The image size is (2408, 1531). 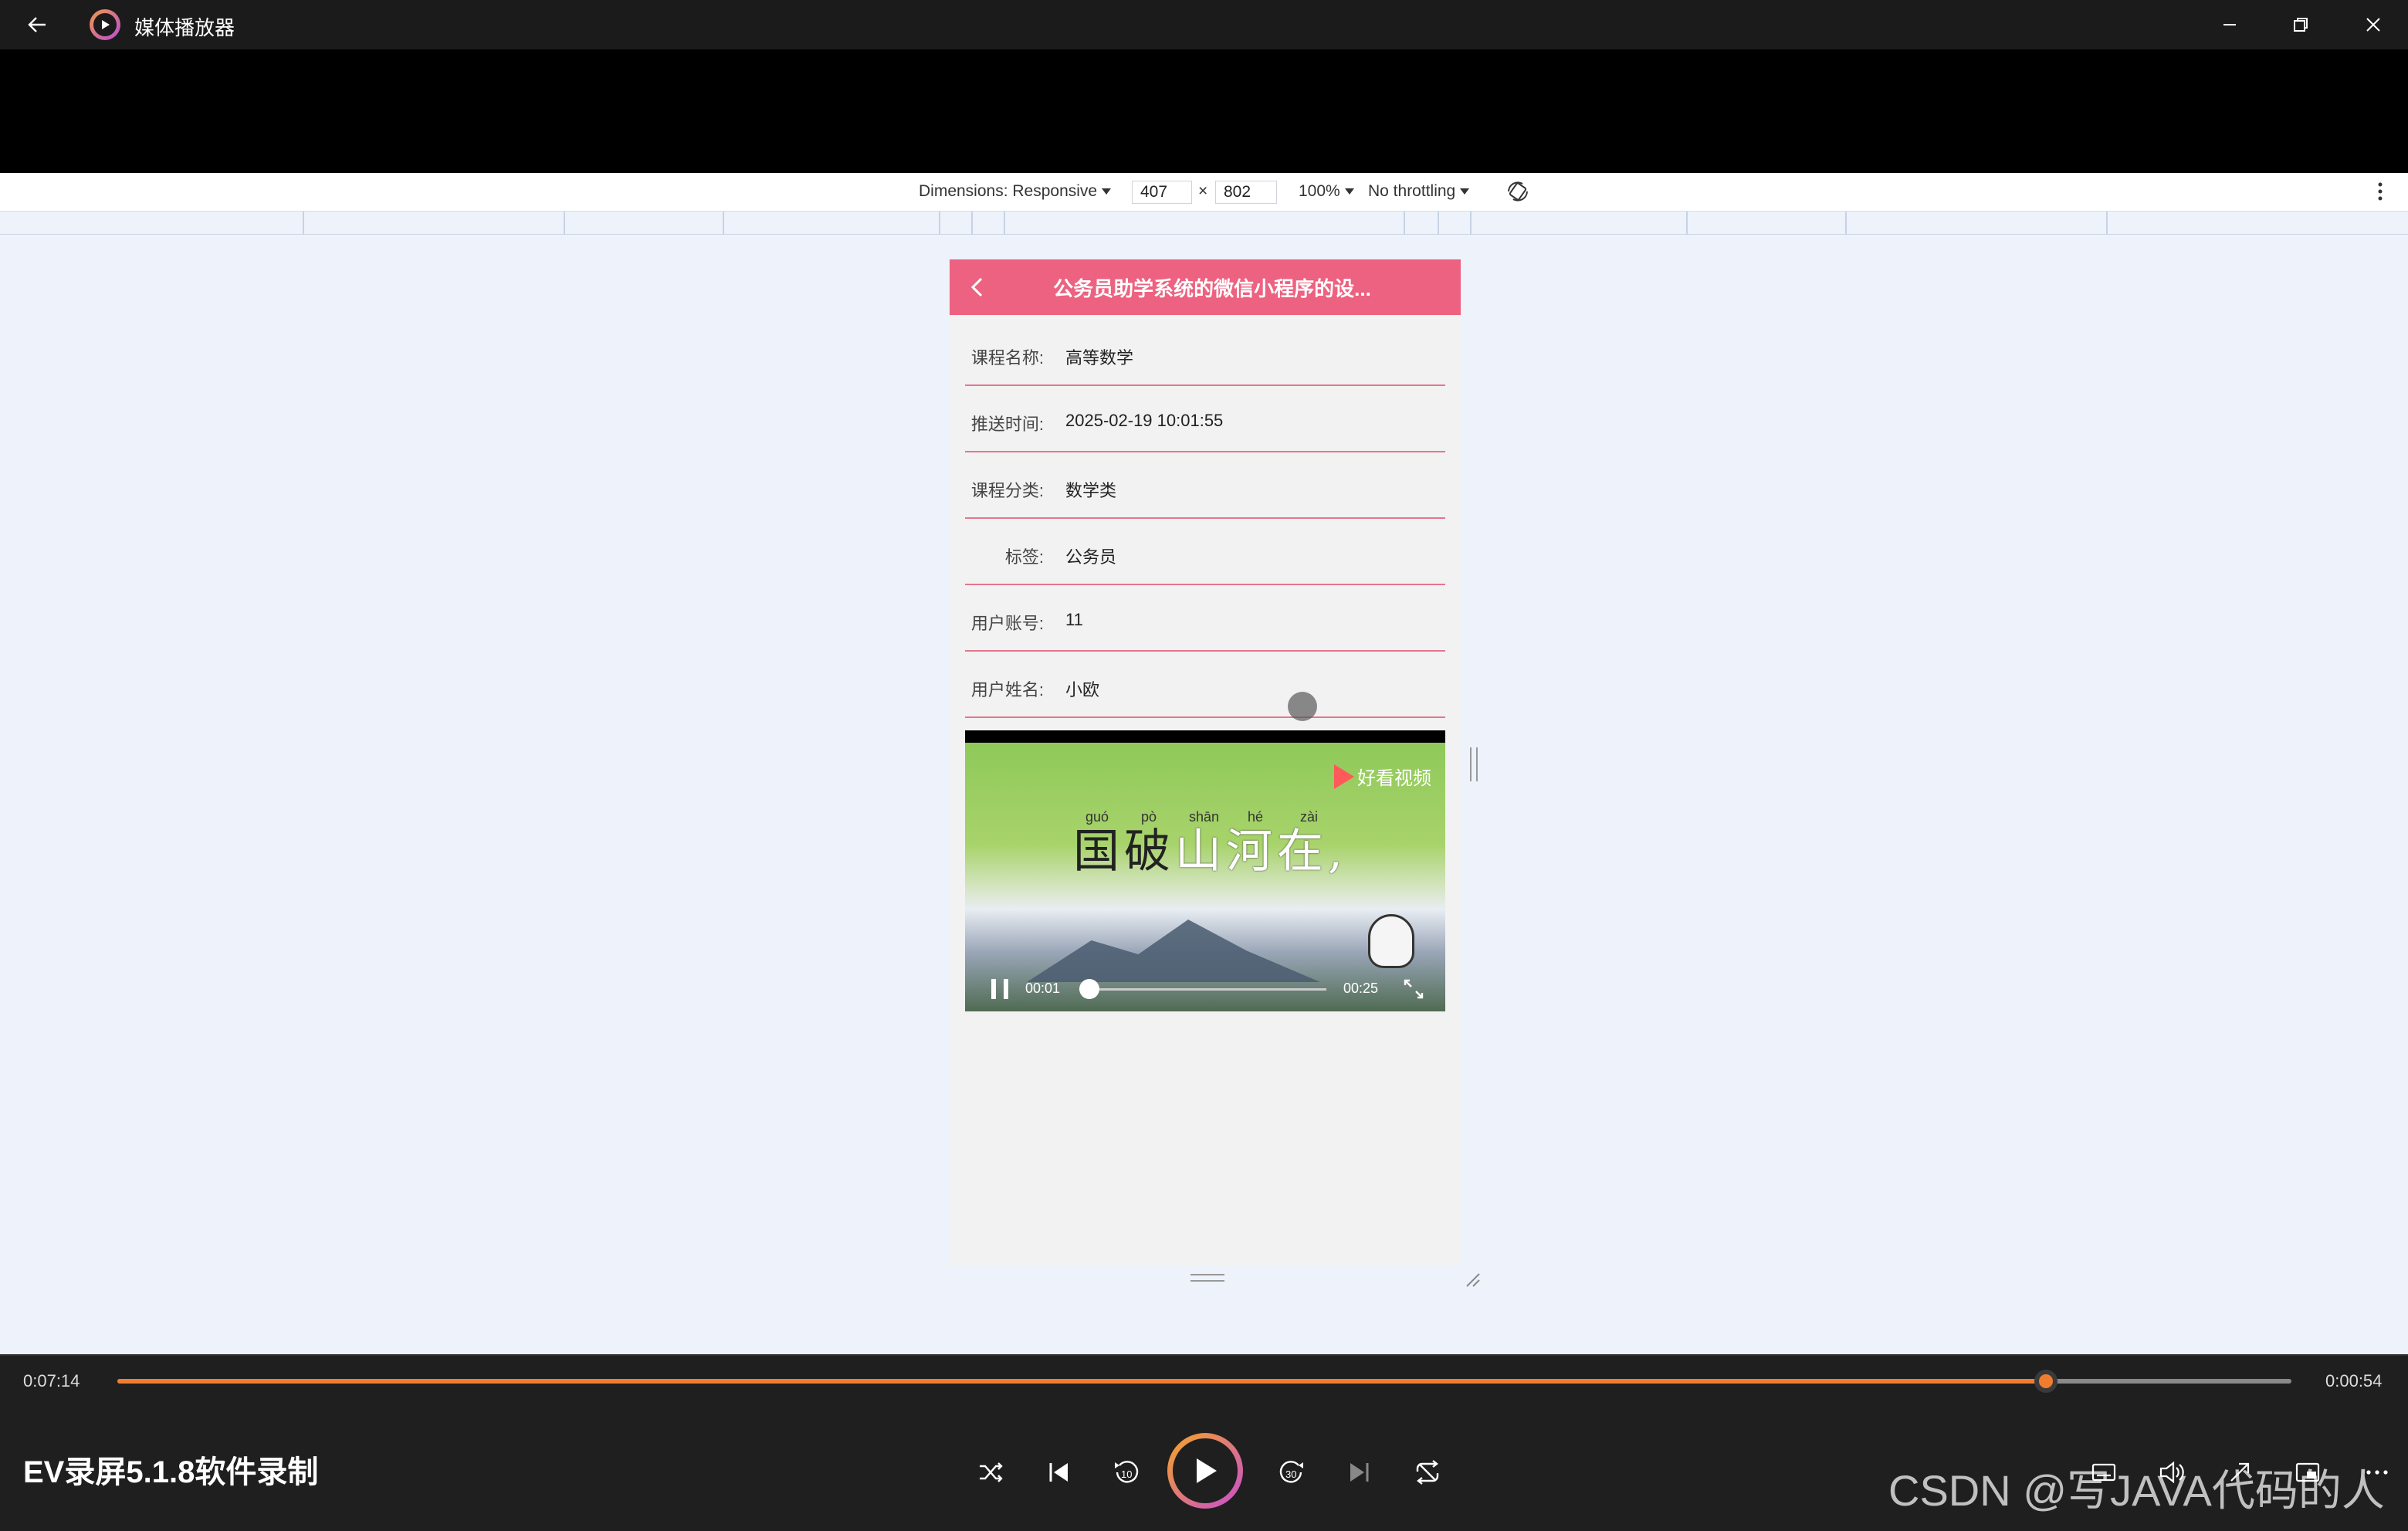 What do you see at coordinates (1205, 1471) in the screenshot?
I see `play-button` at bounding box center [1205, 1471].